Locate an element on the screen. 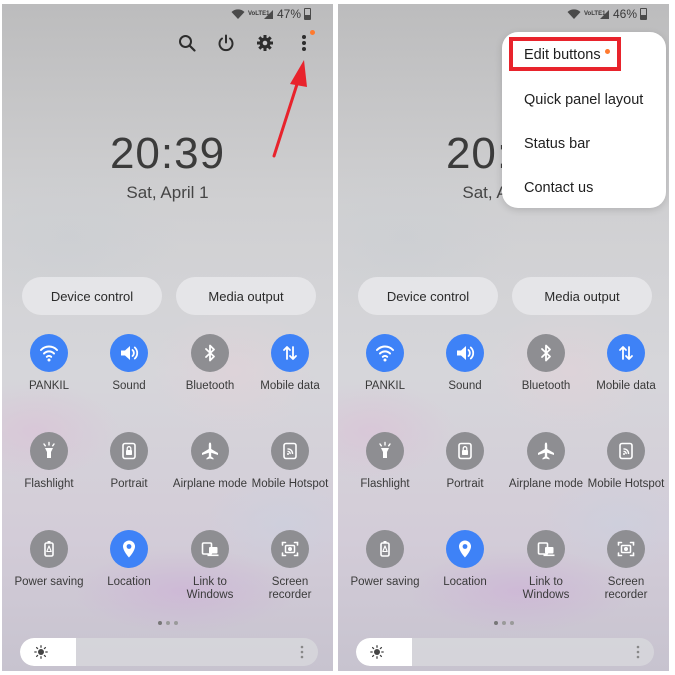 The image size is (675, 675). quick-tile-wifi: PANKIL is located at coordinates (385, 363).